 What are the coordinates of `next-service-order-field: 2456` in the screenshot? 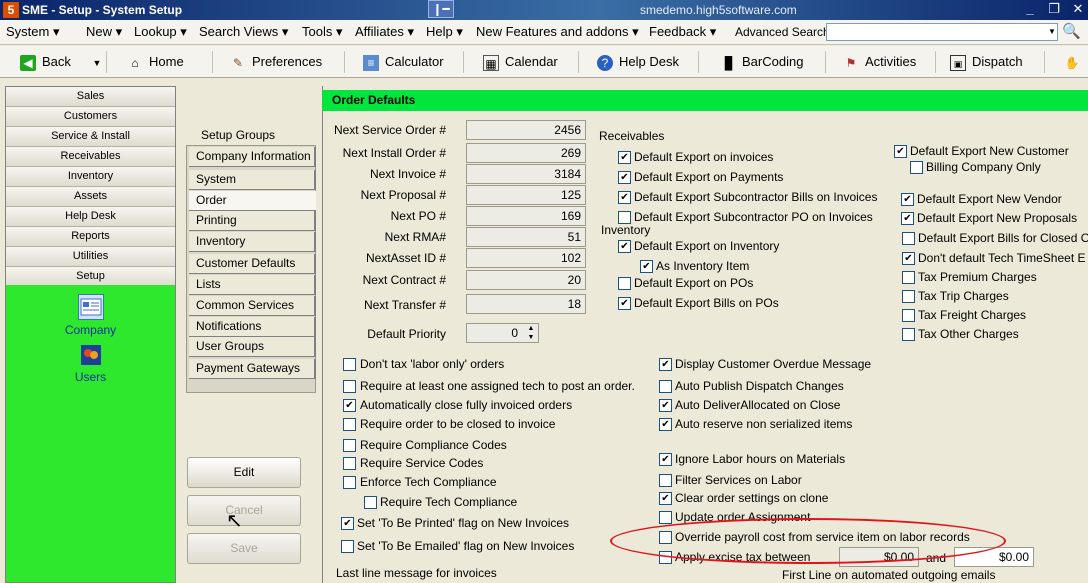 It's located at (526, 130).